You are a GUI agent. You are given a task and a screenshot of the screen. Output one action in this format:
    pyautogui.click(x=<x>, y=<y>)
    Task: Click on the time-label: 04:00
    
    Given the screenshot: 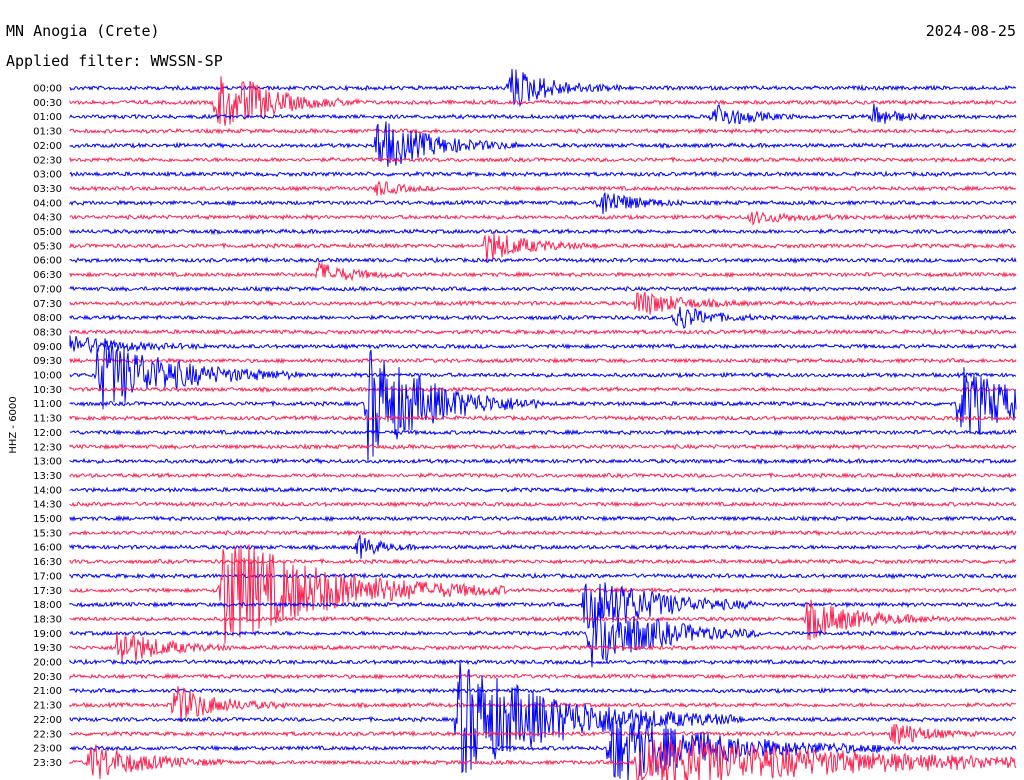 What is the action you would take?
    pyautogui.click(x=47, y=203)
    